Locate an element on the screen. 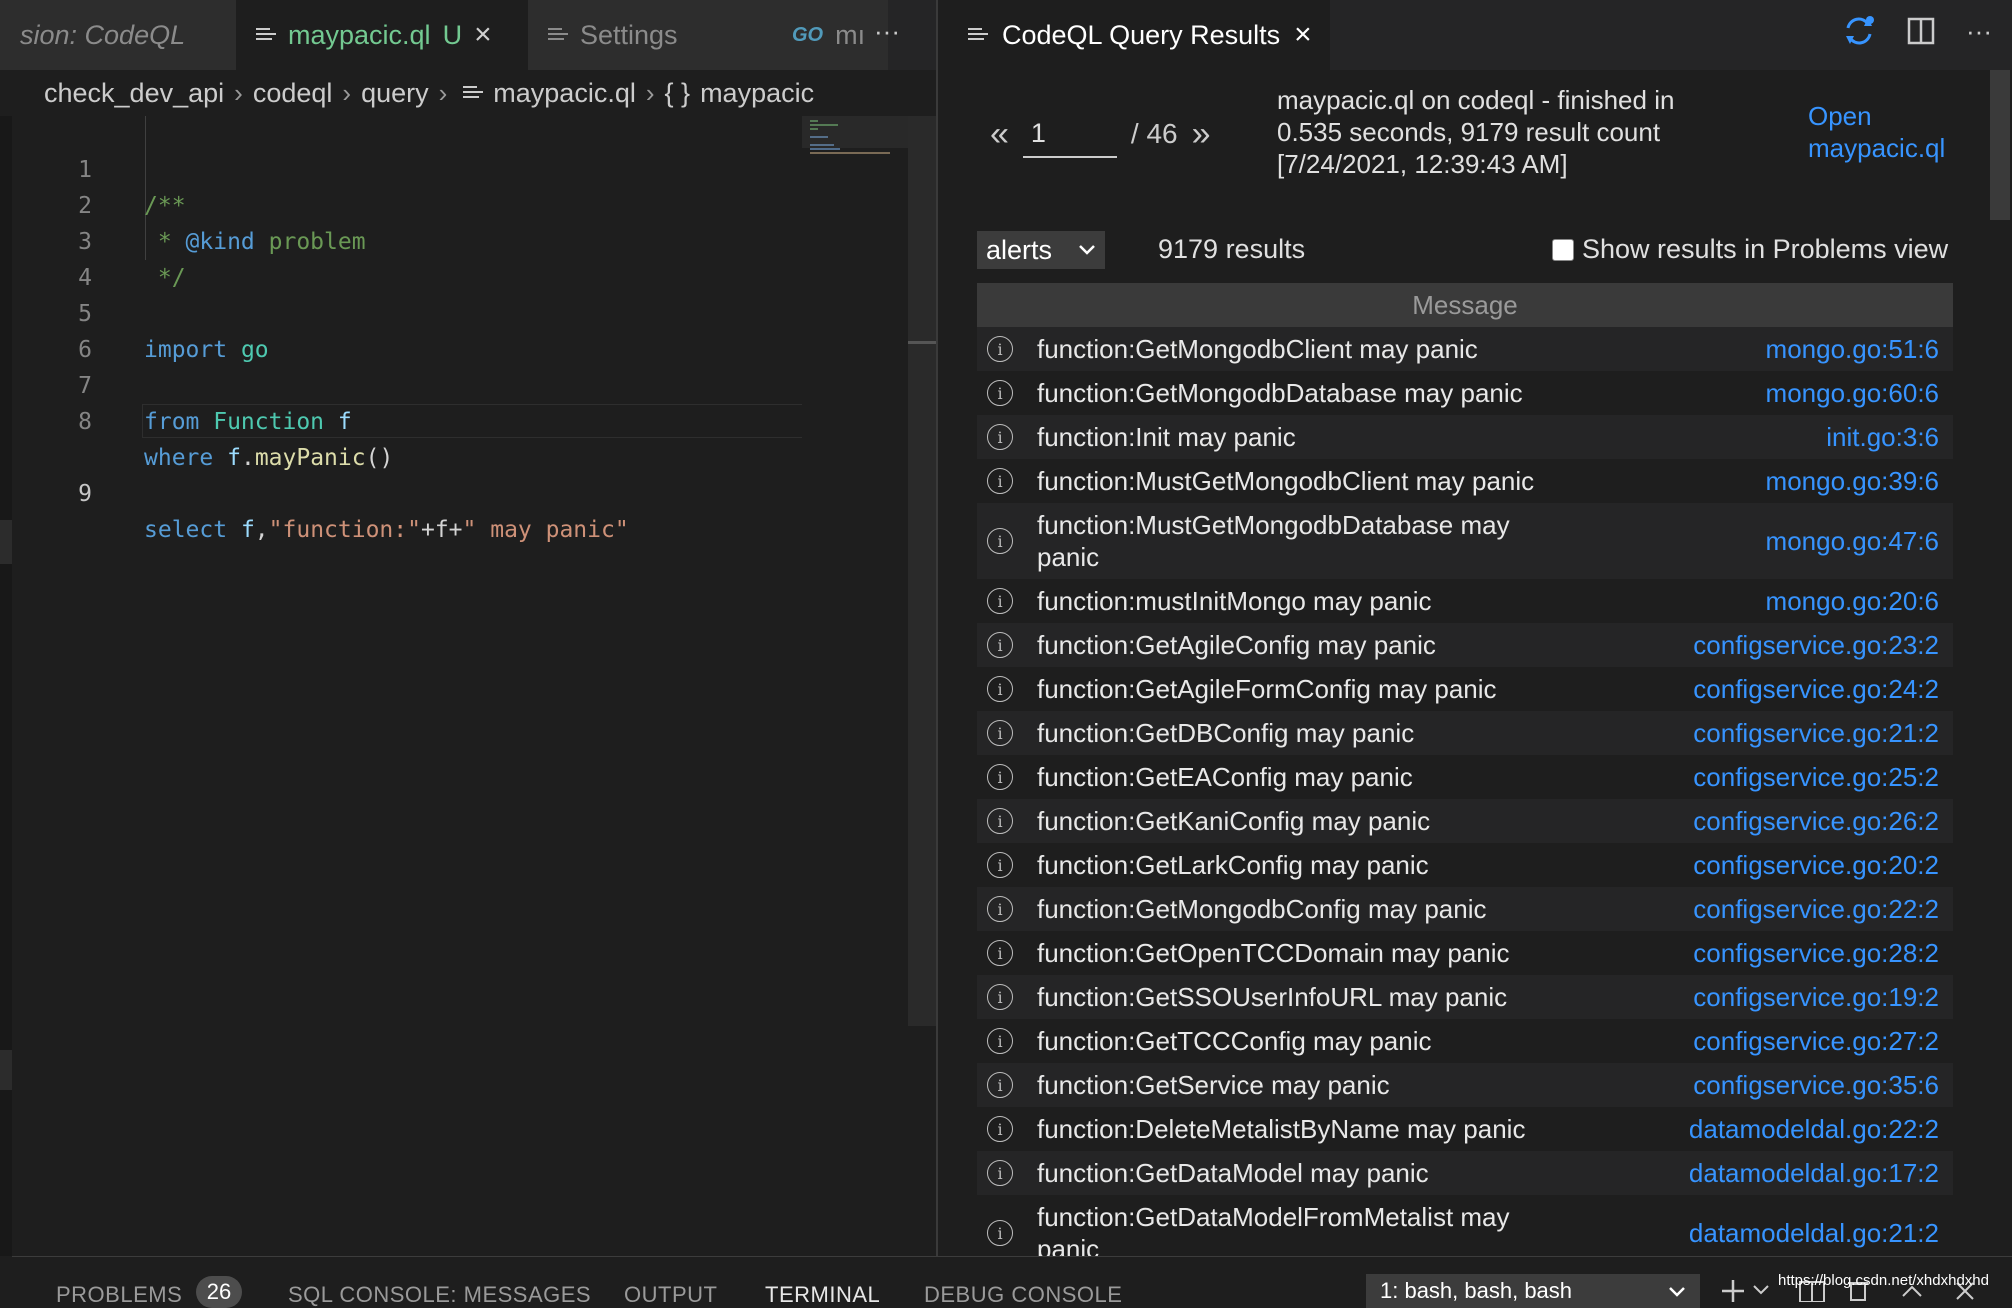  panel-tab-output: OUTPUT is located at coordinates (670, 1295).